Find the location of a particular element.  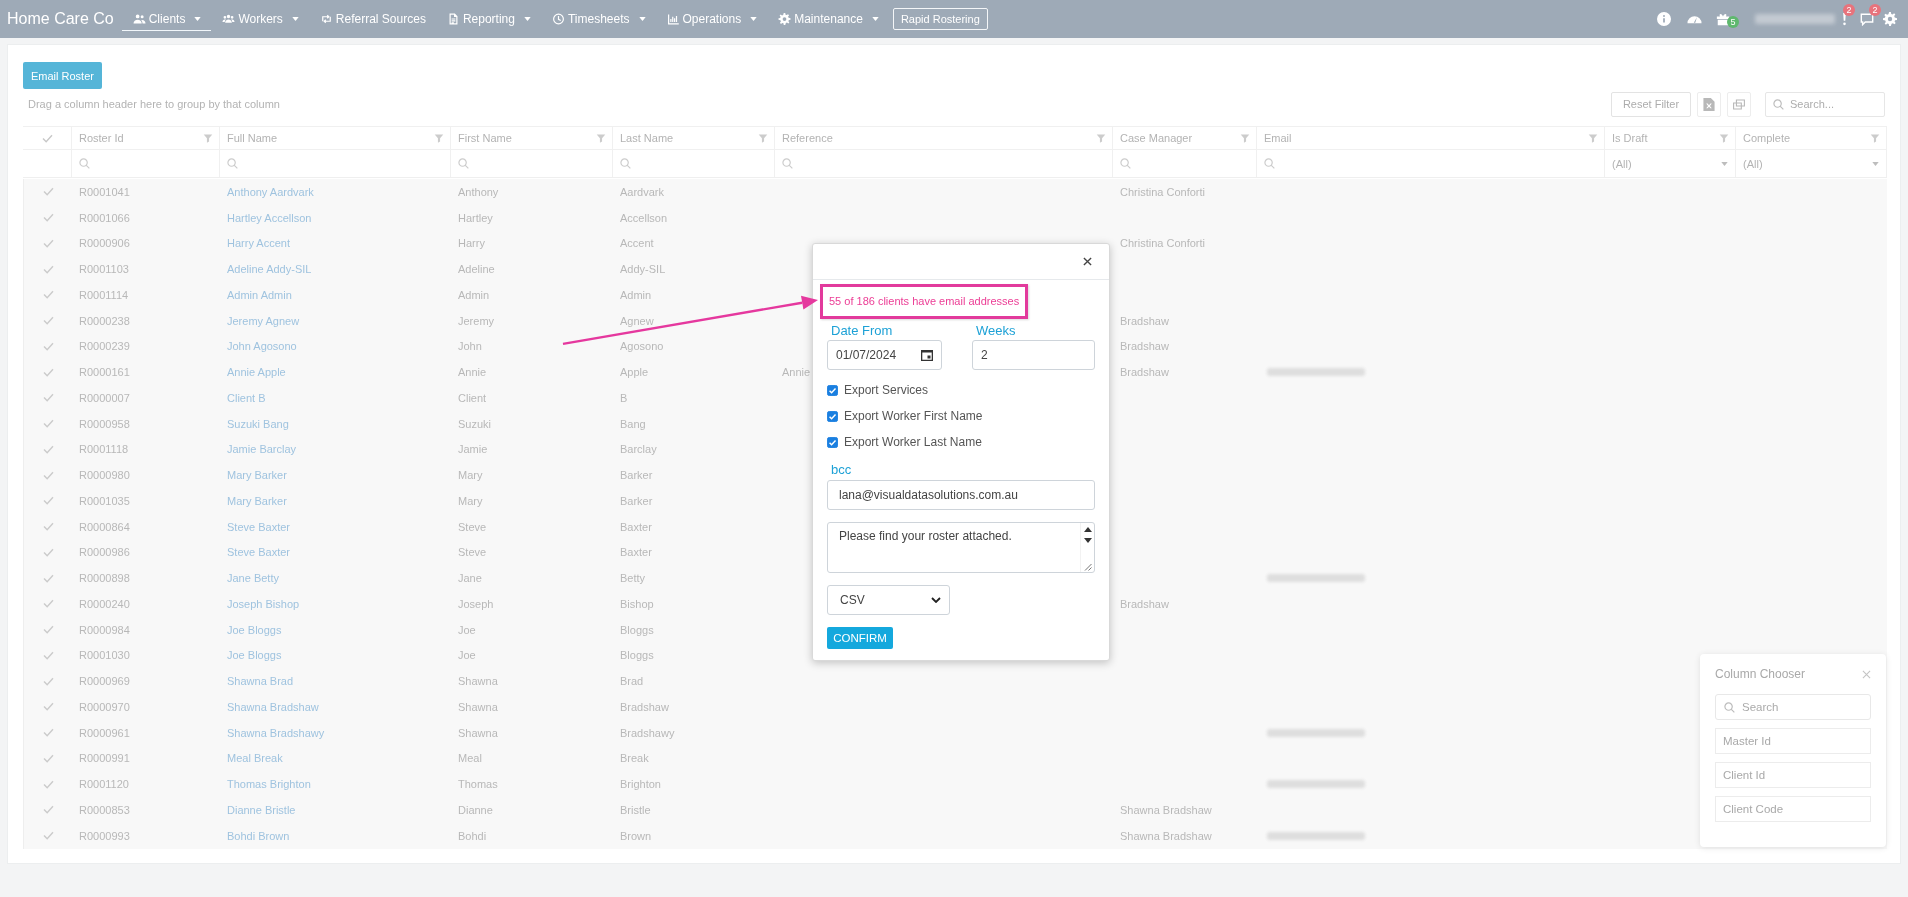

column-title: Case Manager is located at coordinates (1156, 138).